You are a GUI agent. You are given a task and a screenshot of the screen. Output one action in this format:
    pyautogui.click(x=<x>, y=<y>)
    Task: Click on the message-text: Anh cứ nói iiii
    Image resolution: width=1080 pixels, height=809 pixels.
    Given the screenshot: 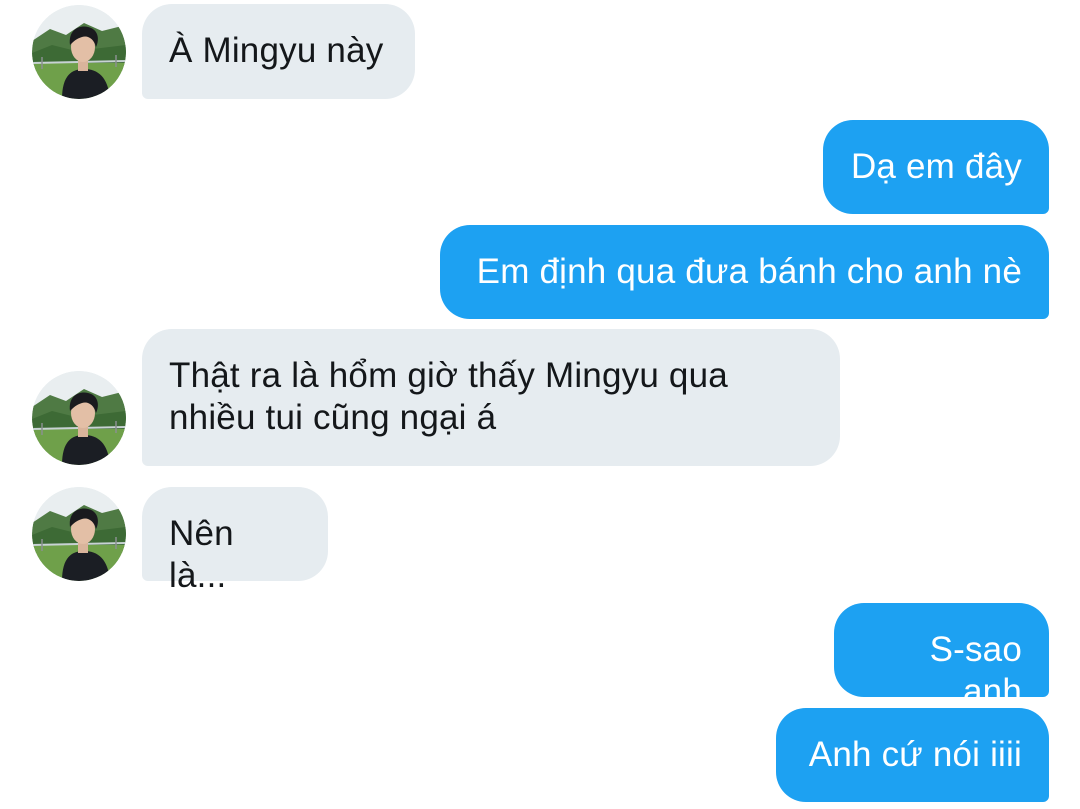 What is the action you would take?
    pyautogui.click(x=915, y=754)
    